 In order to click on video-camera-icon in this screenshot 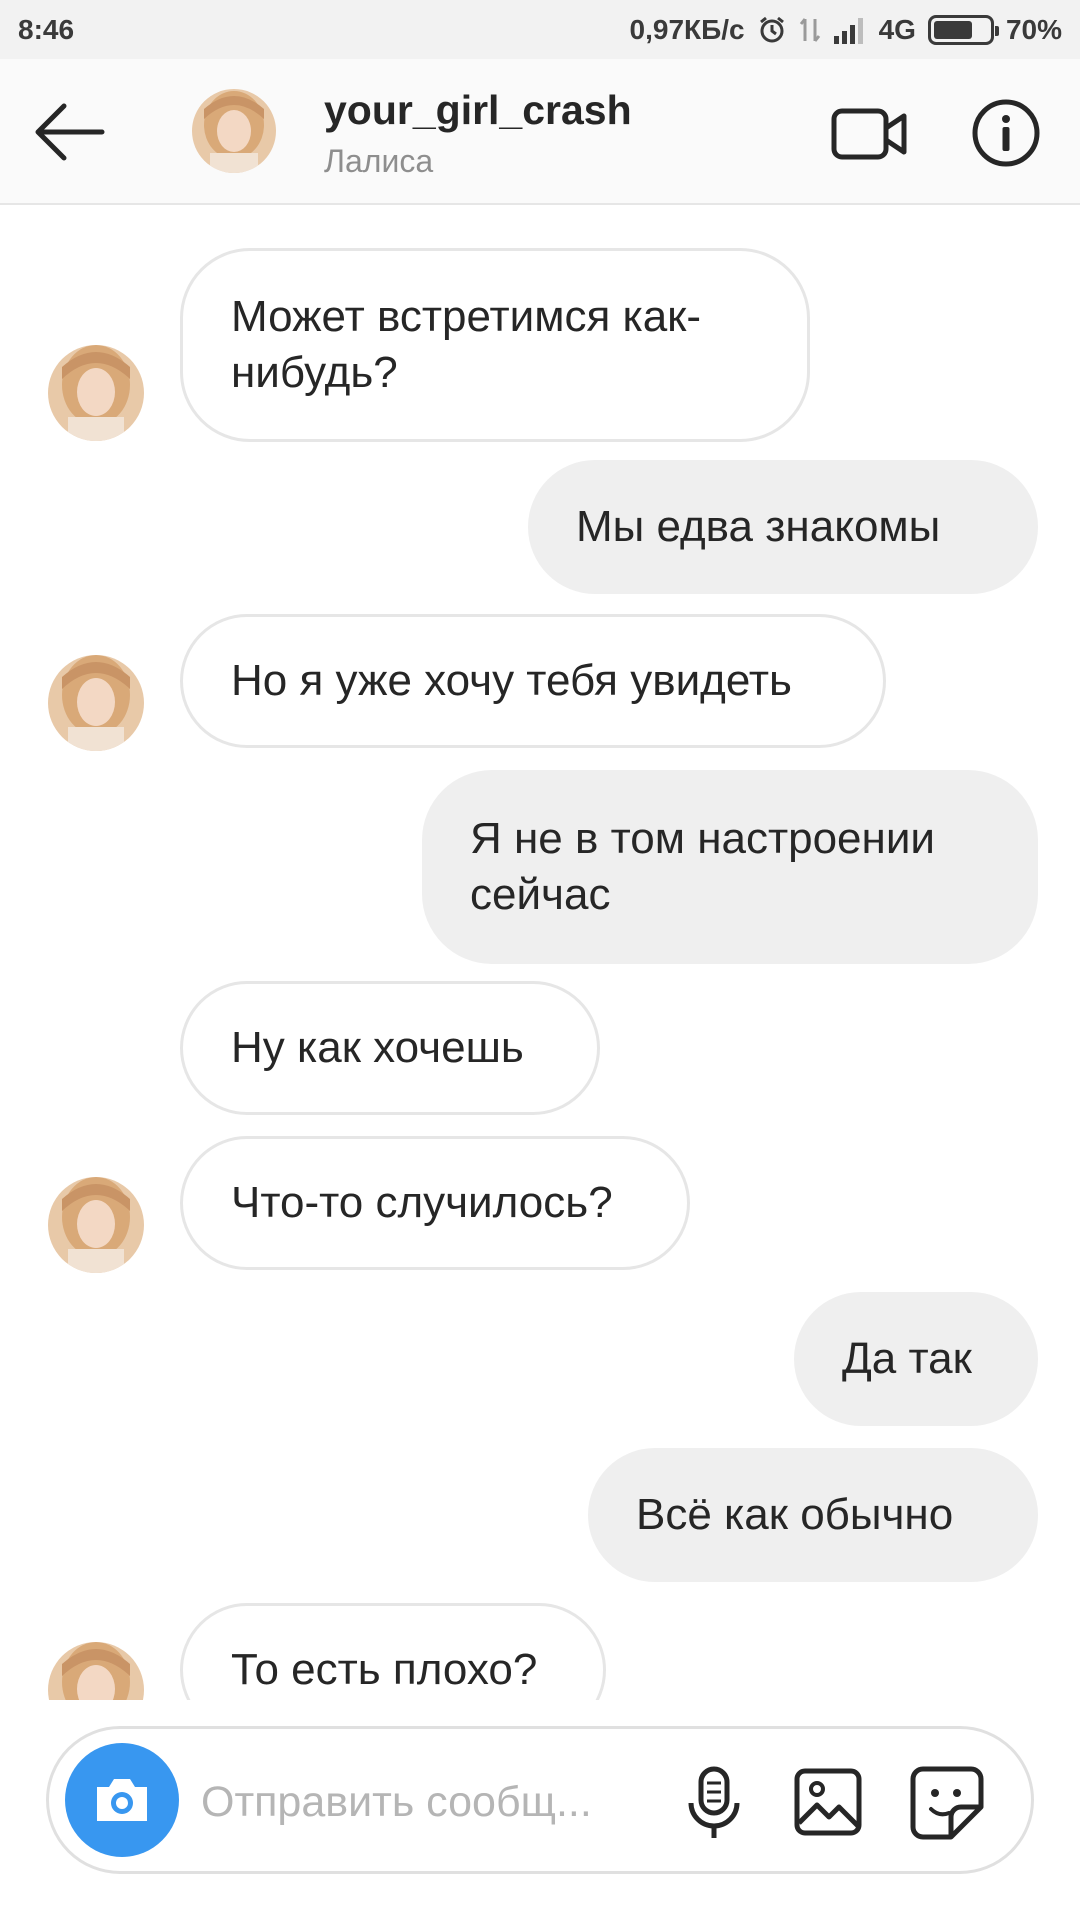, I will do `click(869, 134)`.